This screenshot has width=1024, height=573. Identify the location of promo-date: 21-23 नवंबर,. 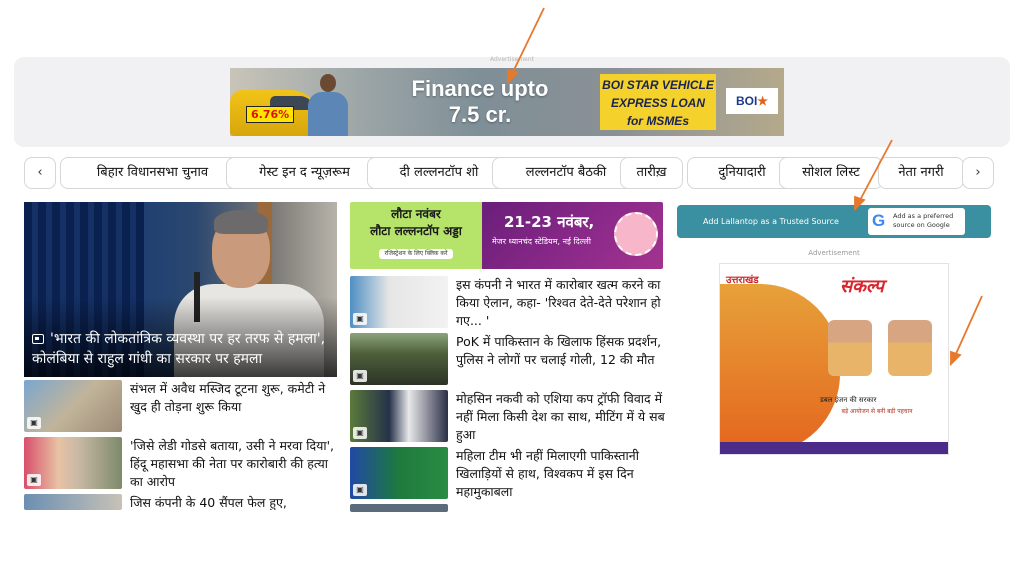
(549, 222).